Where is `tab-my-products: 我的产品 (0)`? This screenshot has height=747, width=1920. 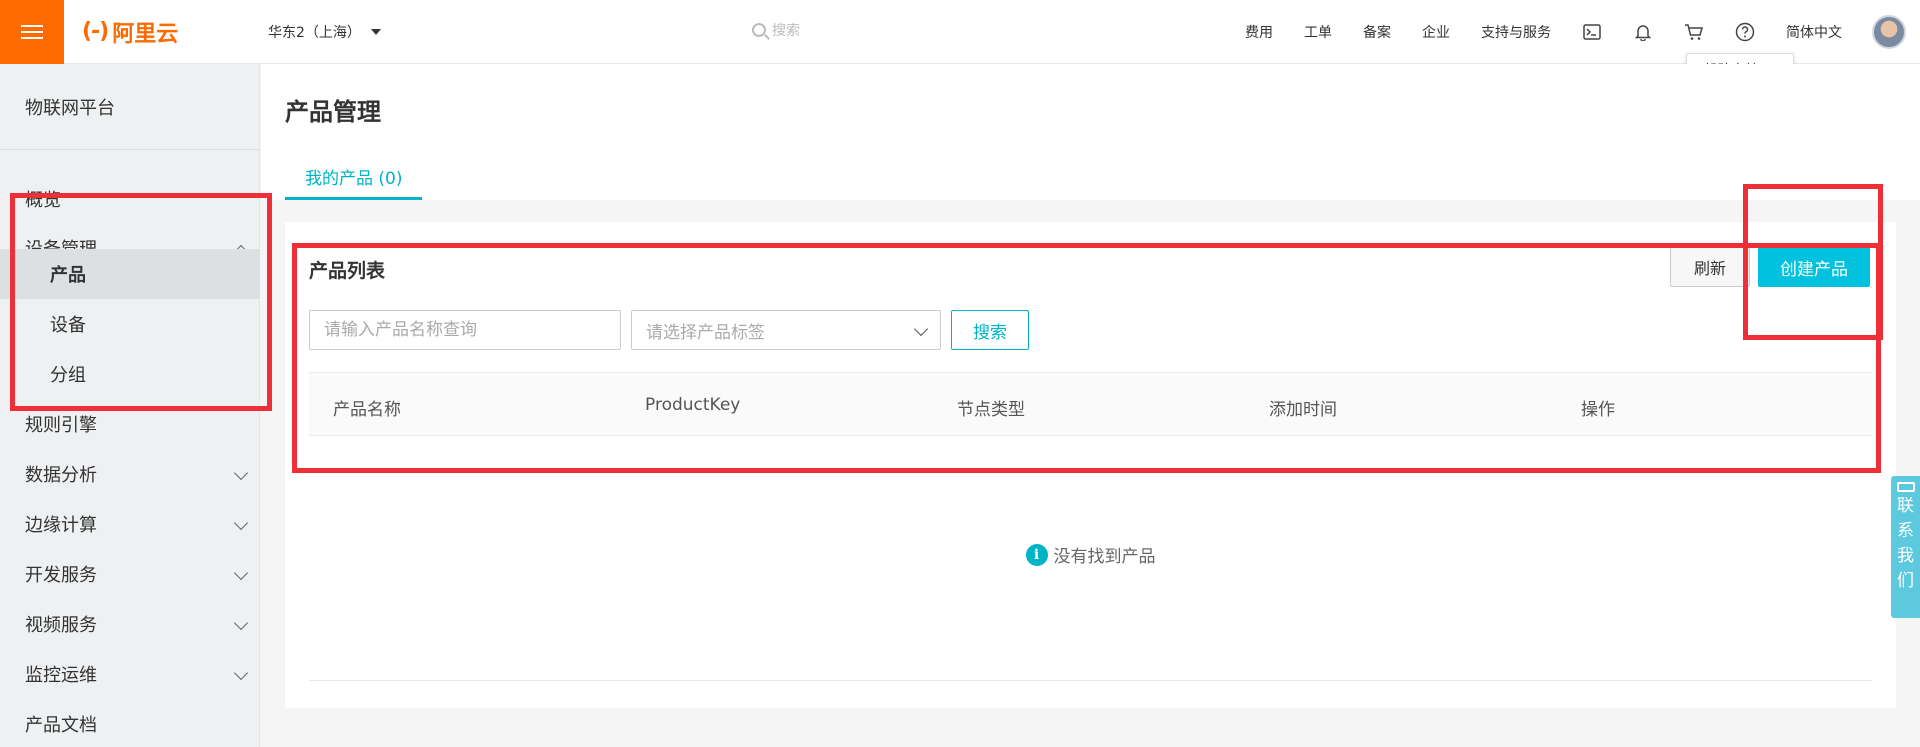 tab-my-products: 我的产品 (0) is located at coordinates (354, 178).